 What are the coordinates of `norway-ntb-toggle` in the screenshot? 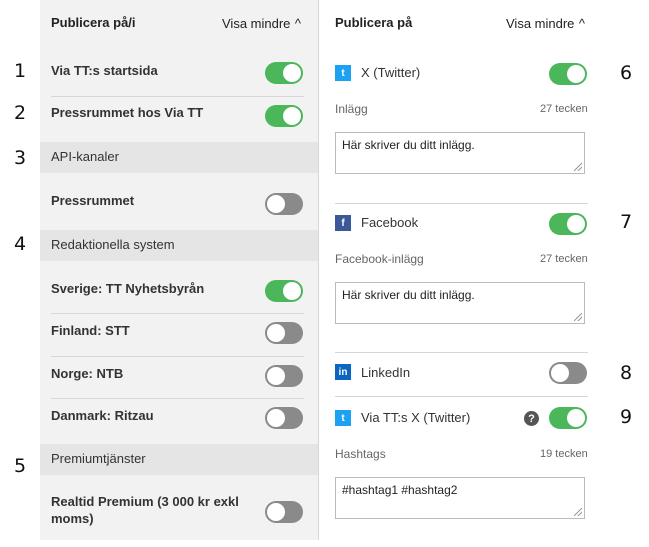 It's located at (284, 376).